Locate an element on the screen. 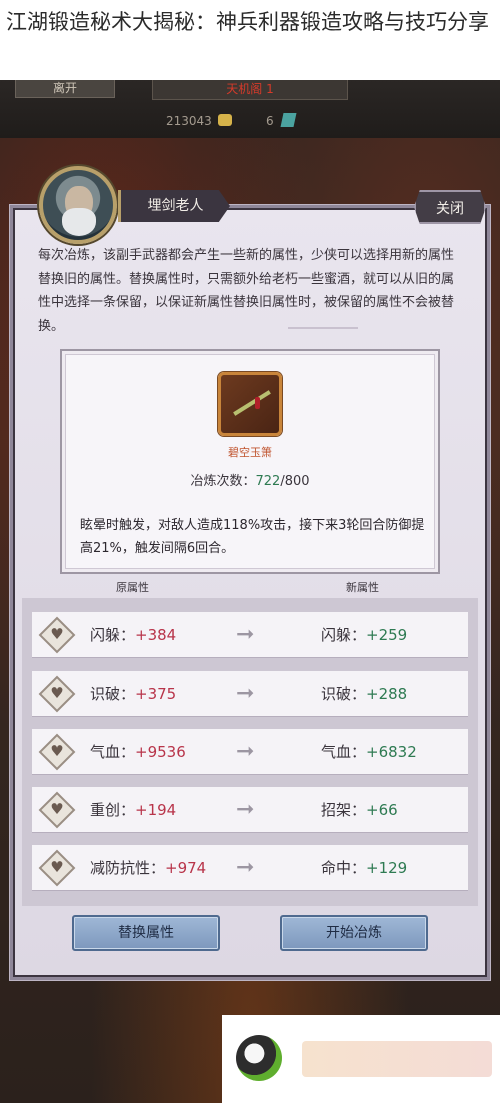 Image resolution: width=500 pixels, height=1103 pixels. old-attribute-name: 闪躲： is located at coordinates (113, 635).